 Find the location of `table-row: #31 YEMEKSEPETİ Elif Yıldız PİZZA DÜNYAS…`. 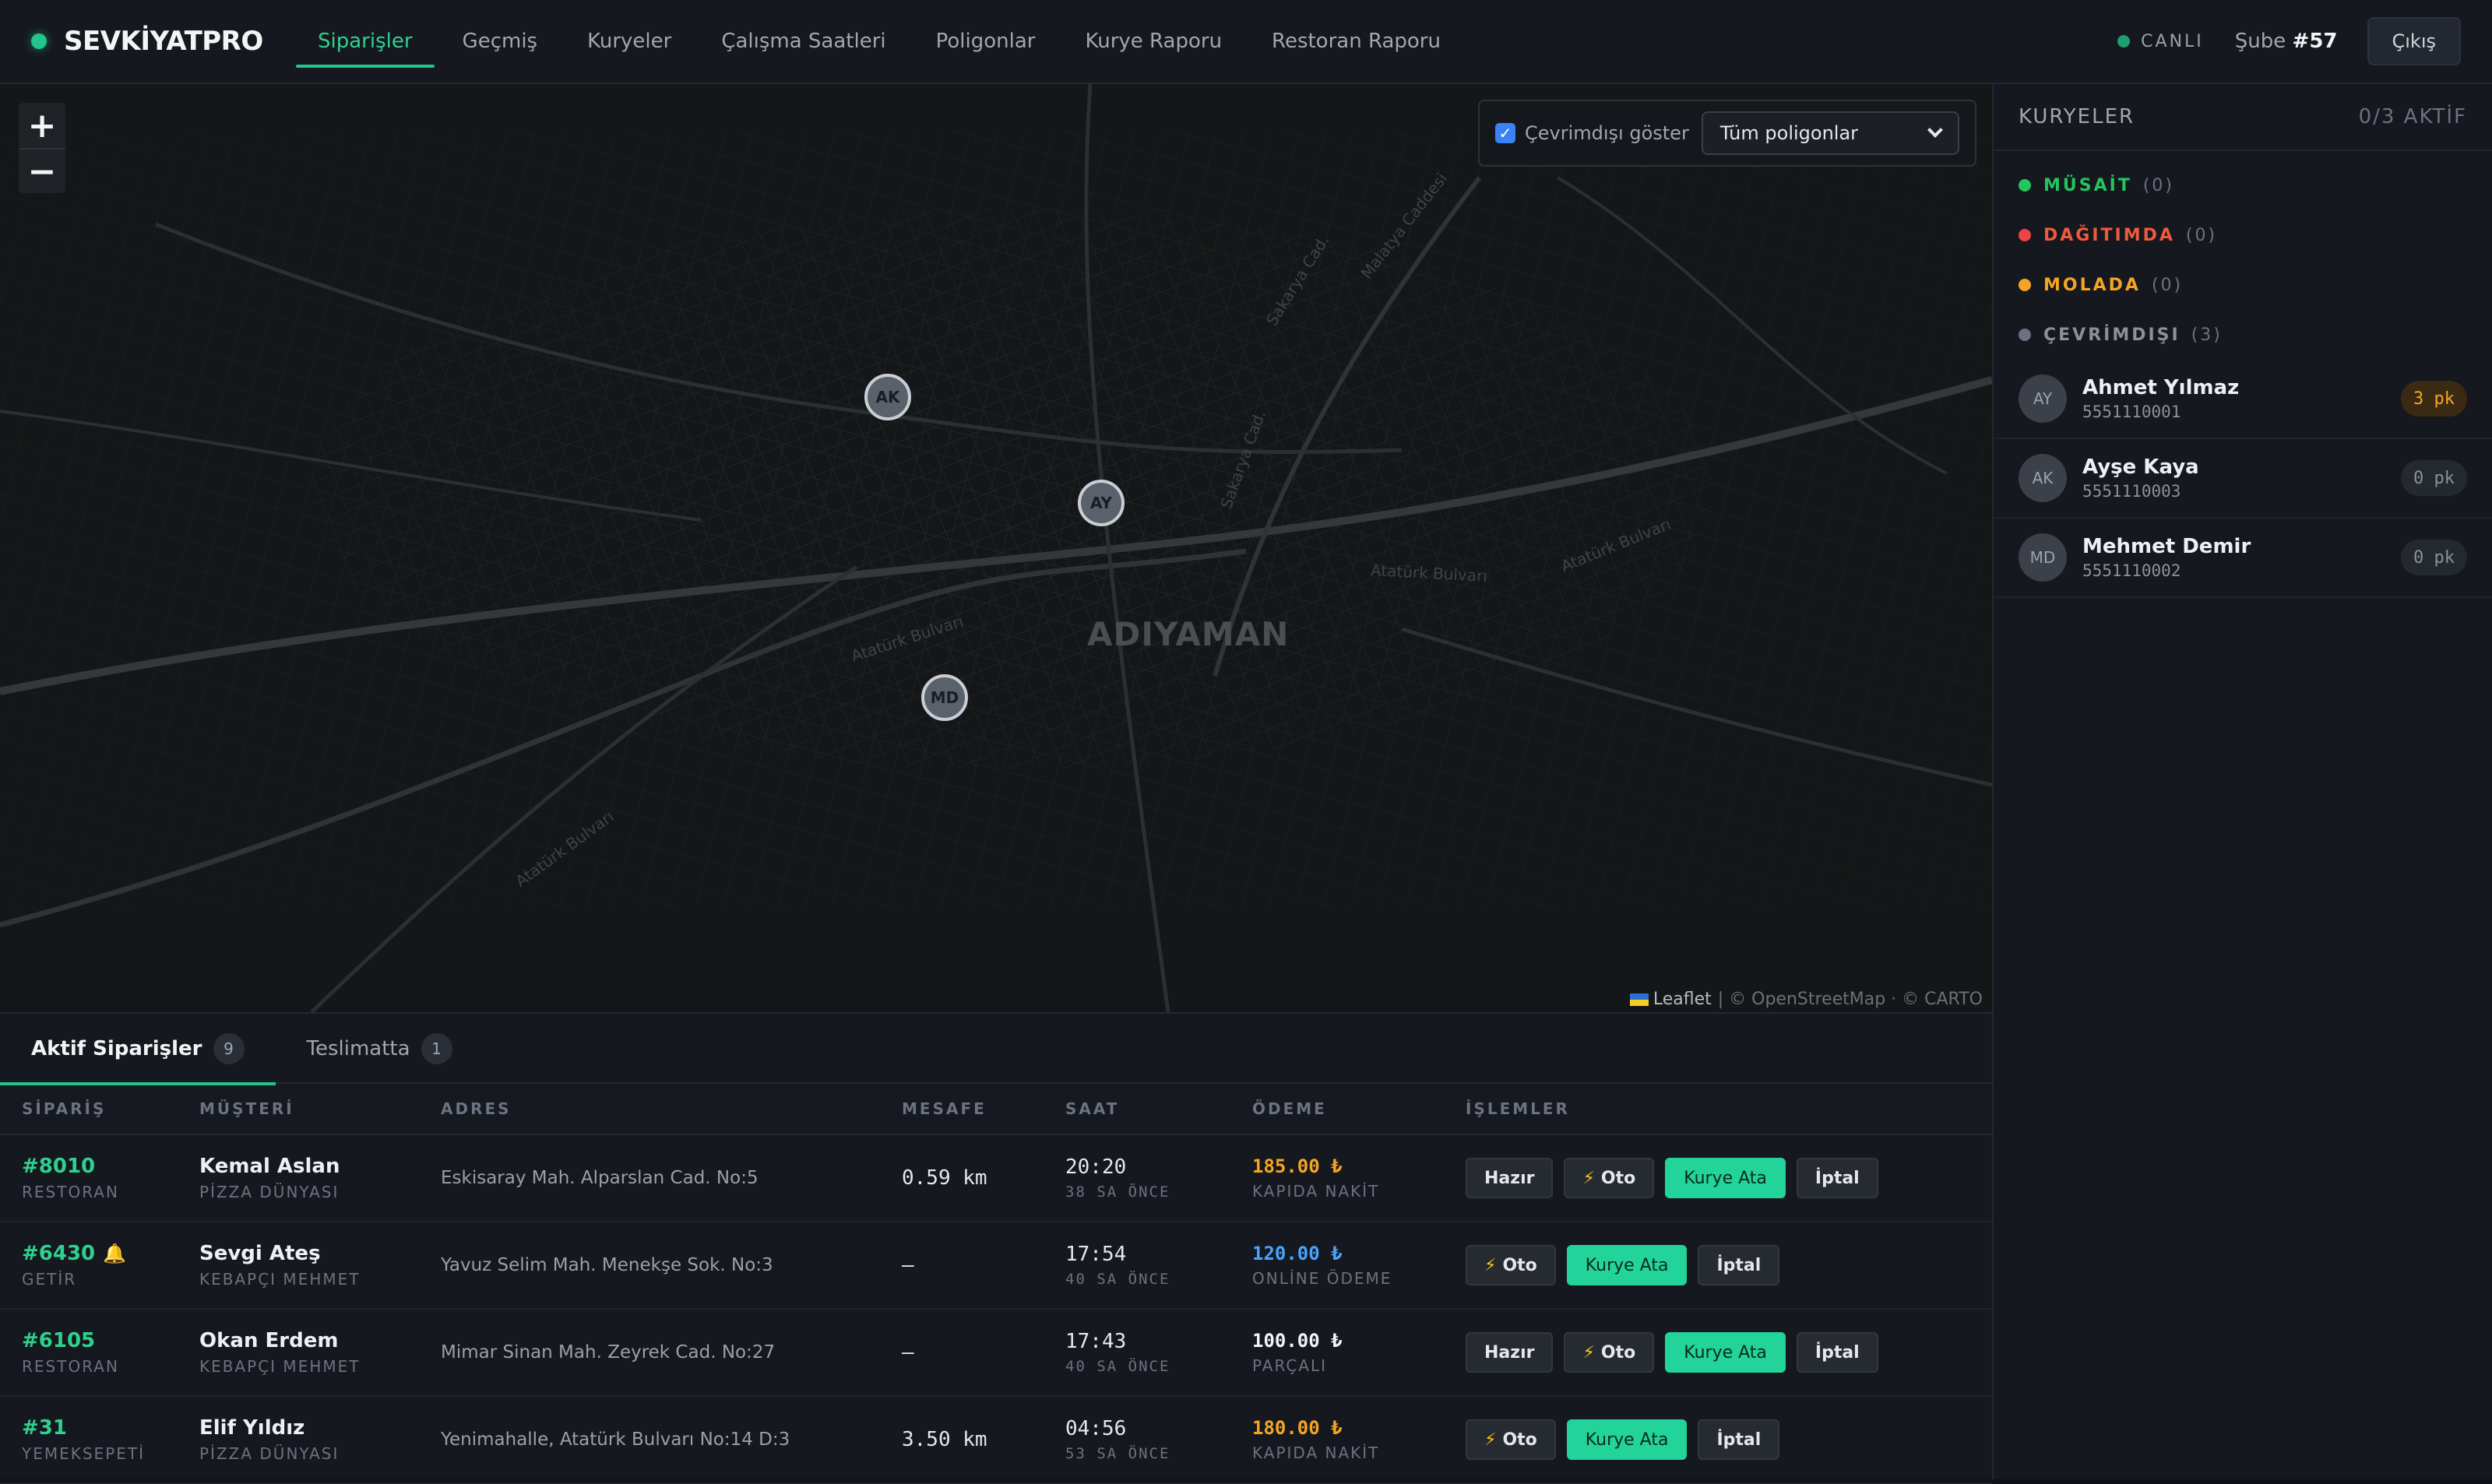

table-row: #31 YEMEKSEPETİ Elif Yıldız PİZZA DÜNYAS… is located at coordinates (996, 1441).